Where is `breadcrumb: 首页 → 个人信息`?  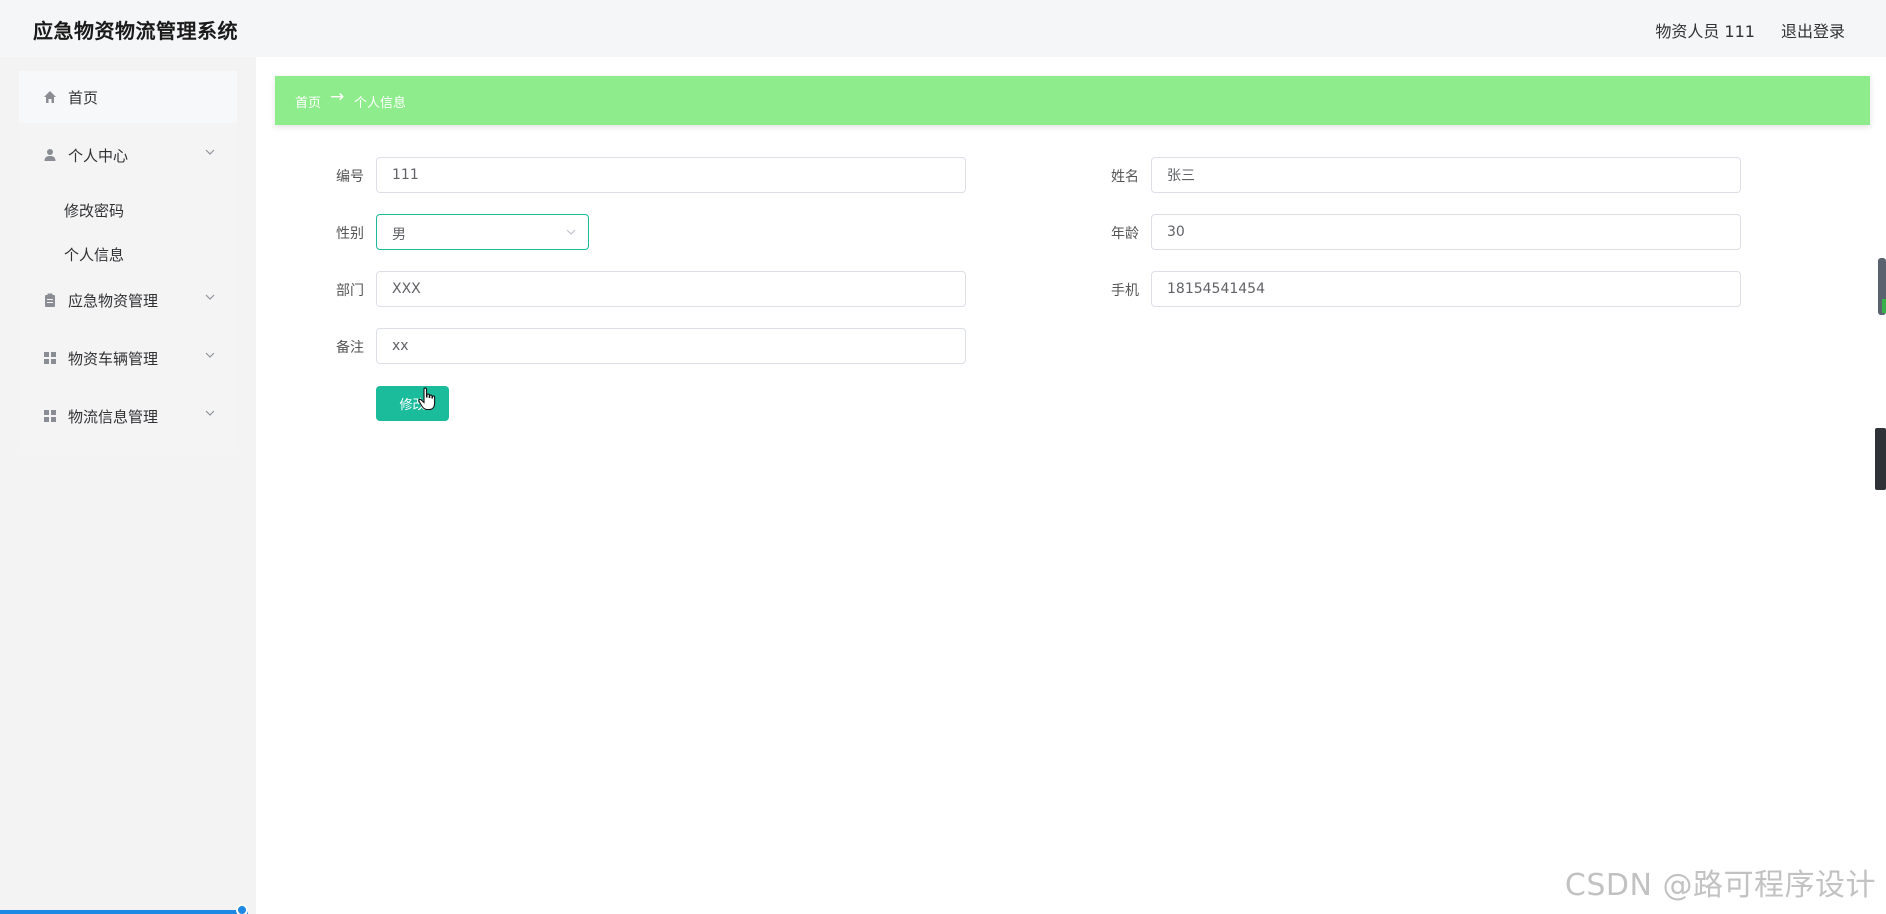
breadcrumb: 首页 → 个人信息 is located at coordinates (1072, 100).